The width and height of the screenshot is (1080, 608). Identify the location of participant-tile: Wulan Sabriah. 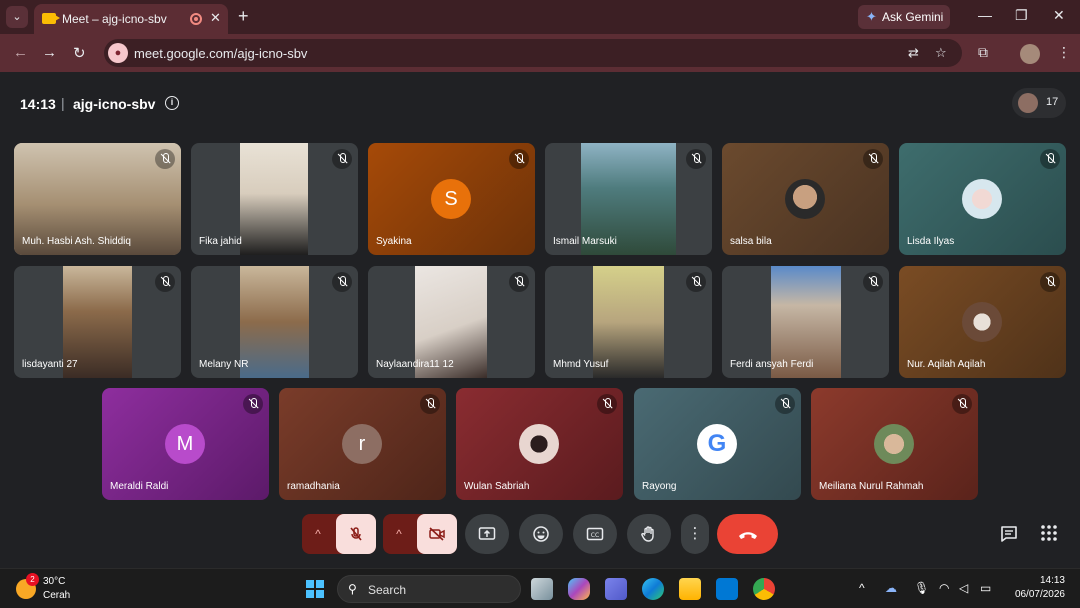
(539, 444).